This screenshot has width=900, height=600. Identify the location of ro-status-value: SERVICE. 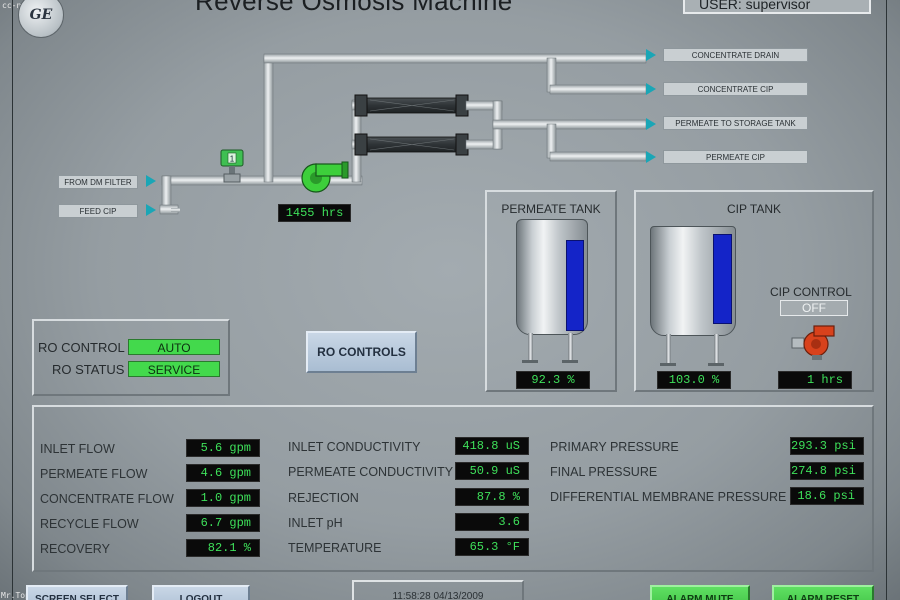
(174, 369).